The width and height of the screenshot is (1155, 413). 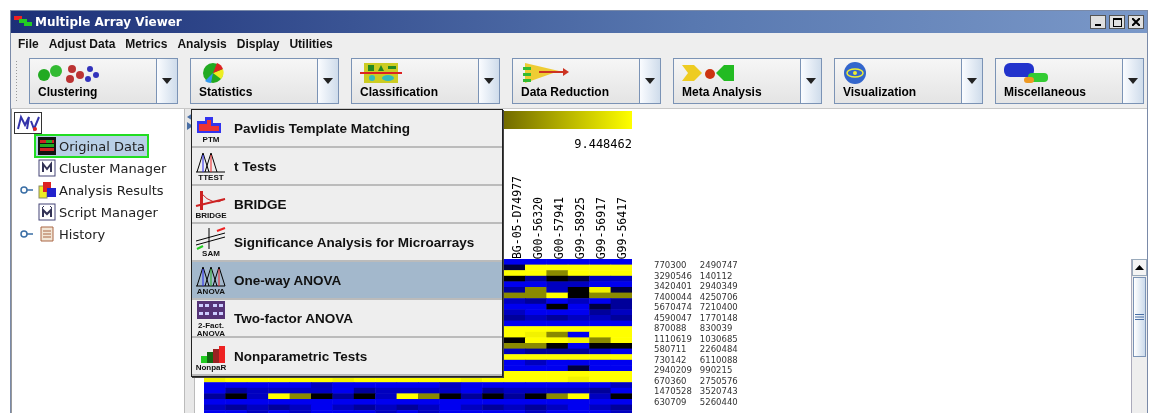 What do you see at coordinates (718, 359) in the screenshot?
I see `row-label: 6110088` at bounding box center [718, 359].